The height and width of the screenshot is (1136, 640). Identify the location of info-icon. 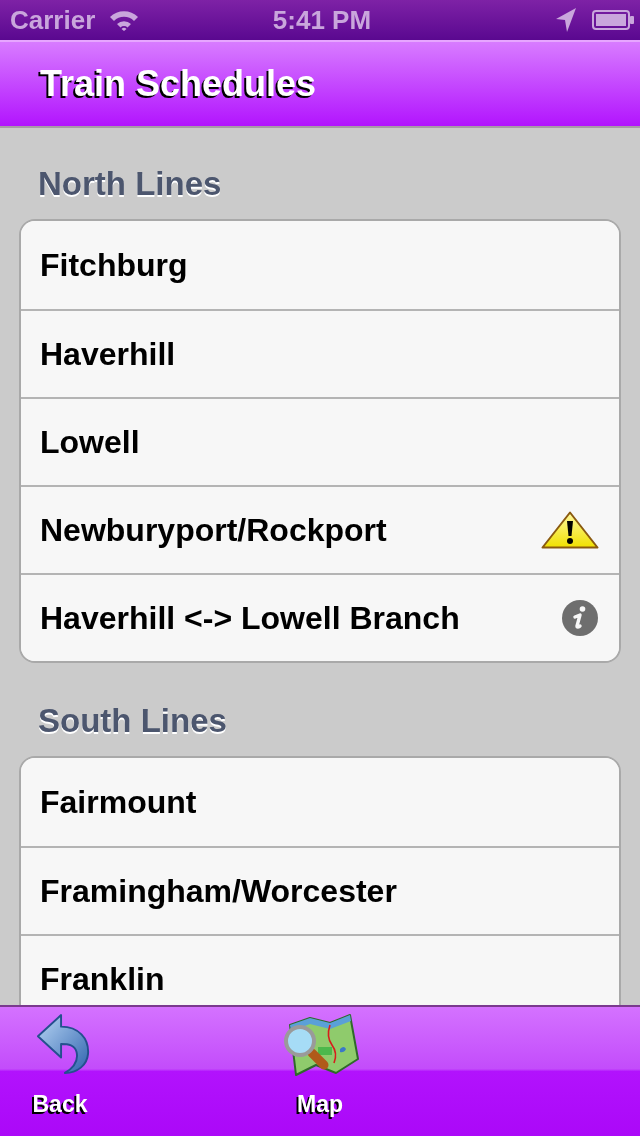
(580, 618).